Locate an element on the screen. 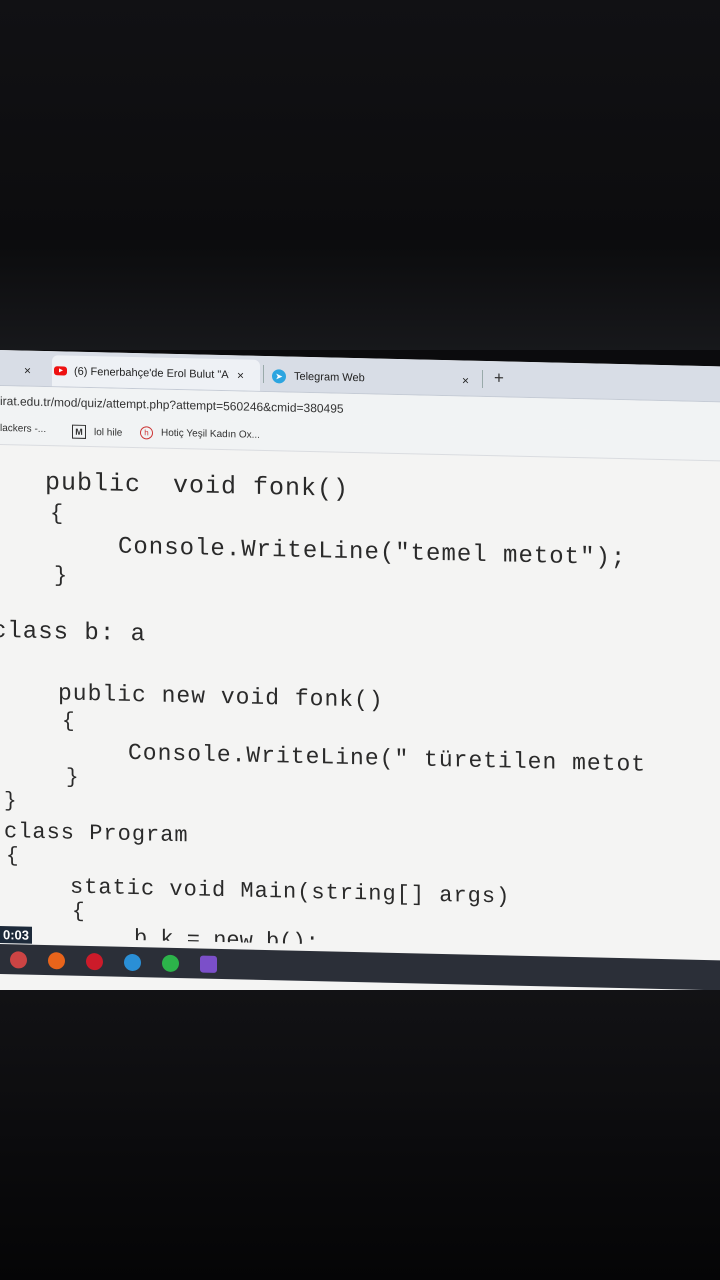 The width and height of the screenshot is (720, 1280). timer-badge: 0:03 is located at coordinates (16, 935).